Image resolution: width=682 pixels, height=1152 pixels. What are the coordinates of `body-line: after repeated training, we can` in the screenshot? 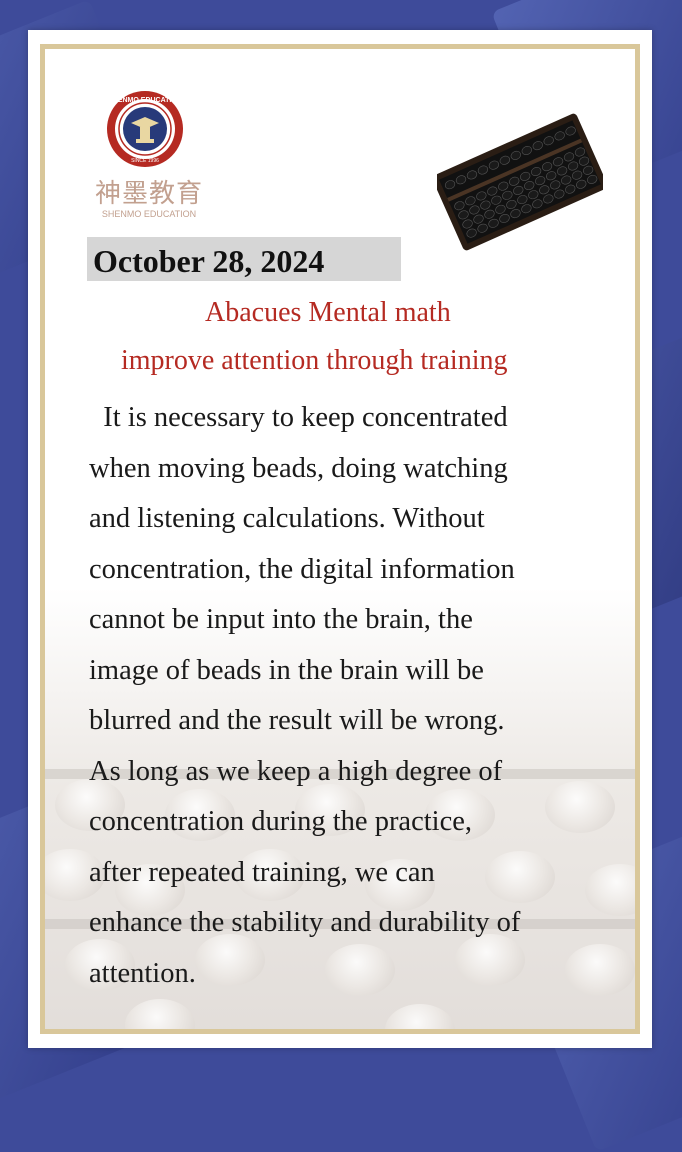 It's located at (262, 872).